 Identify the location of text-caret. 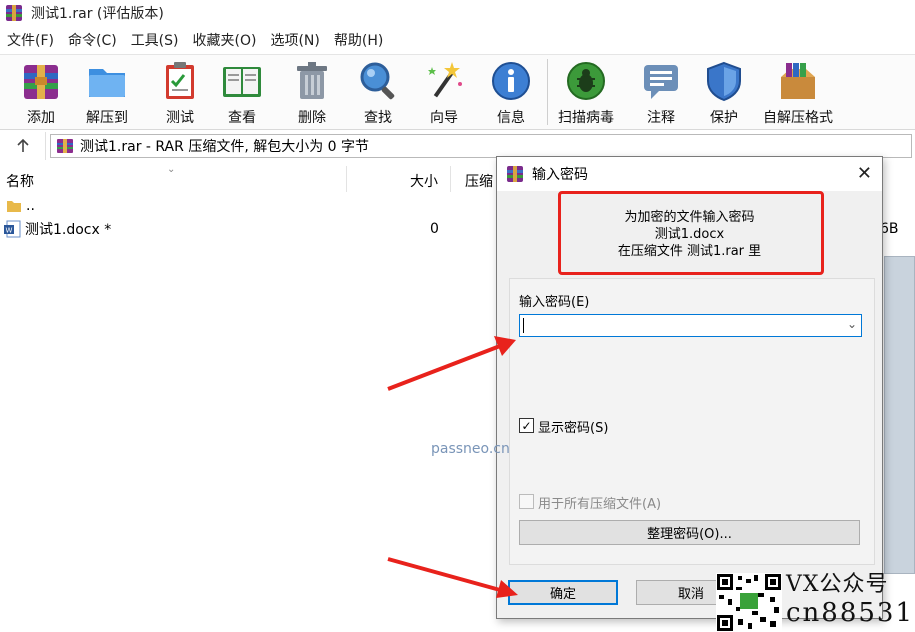
(523, 325).